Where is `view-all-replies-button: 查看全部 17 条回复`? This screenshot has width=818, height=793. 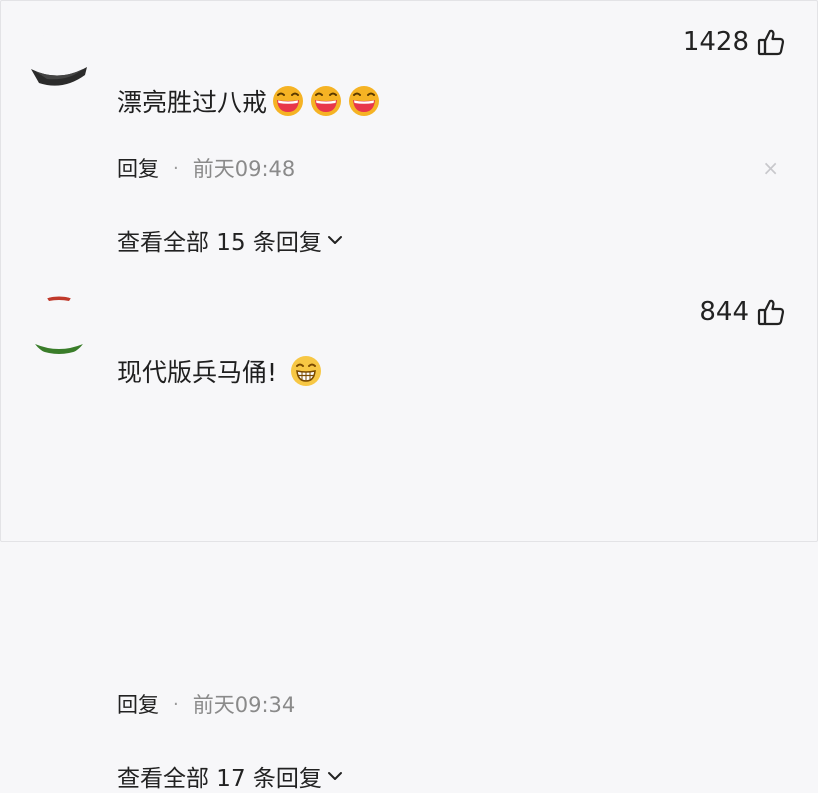
view-all-replies-button: 查看全部 17 条回复 is located at coordinates (230, 776).